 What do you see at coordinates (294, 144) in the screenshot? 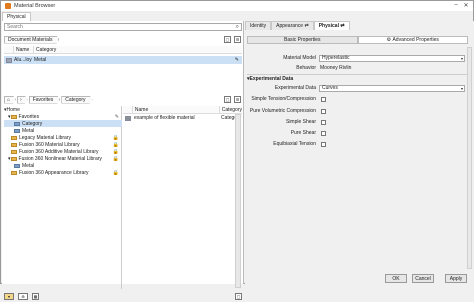
I see `check-label: Equibiaxial Tension` at bounding box center [294, 144].